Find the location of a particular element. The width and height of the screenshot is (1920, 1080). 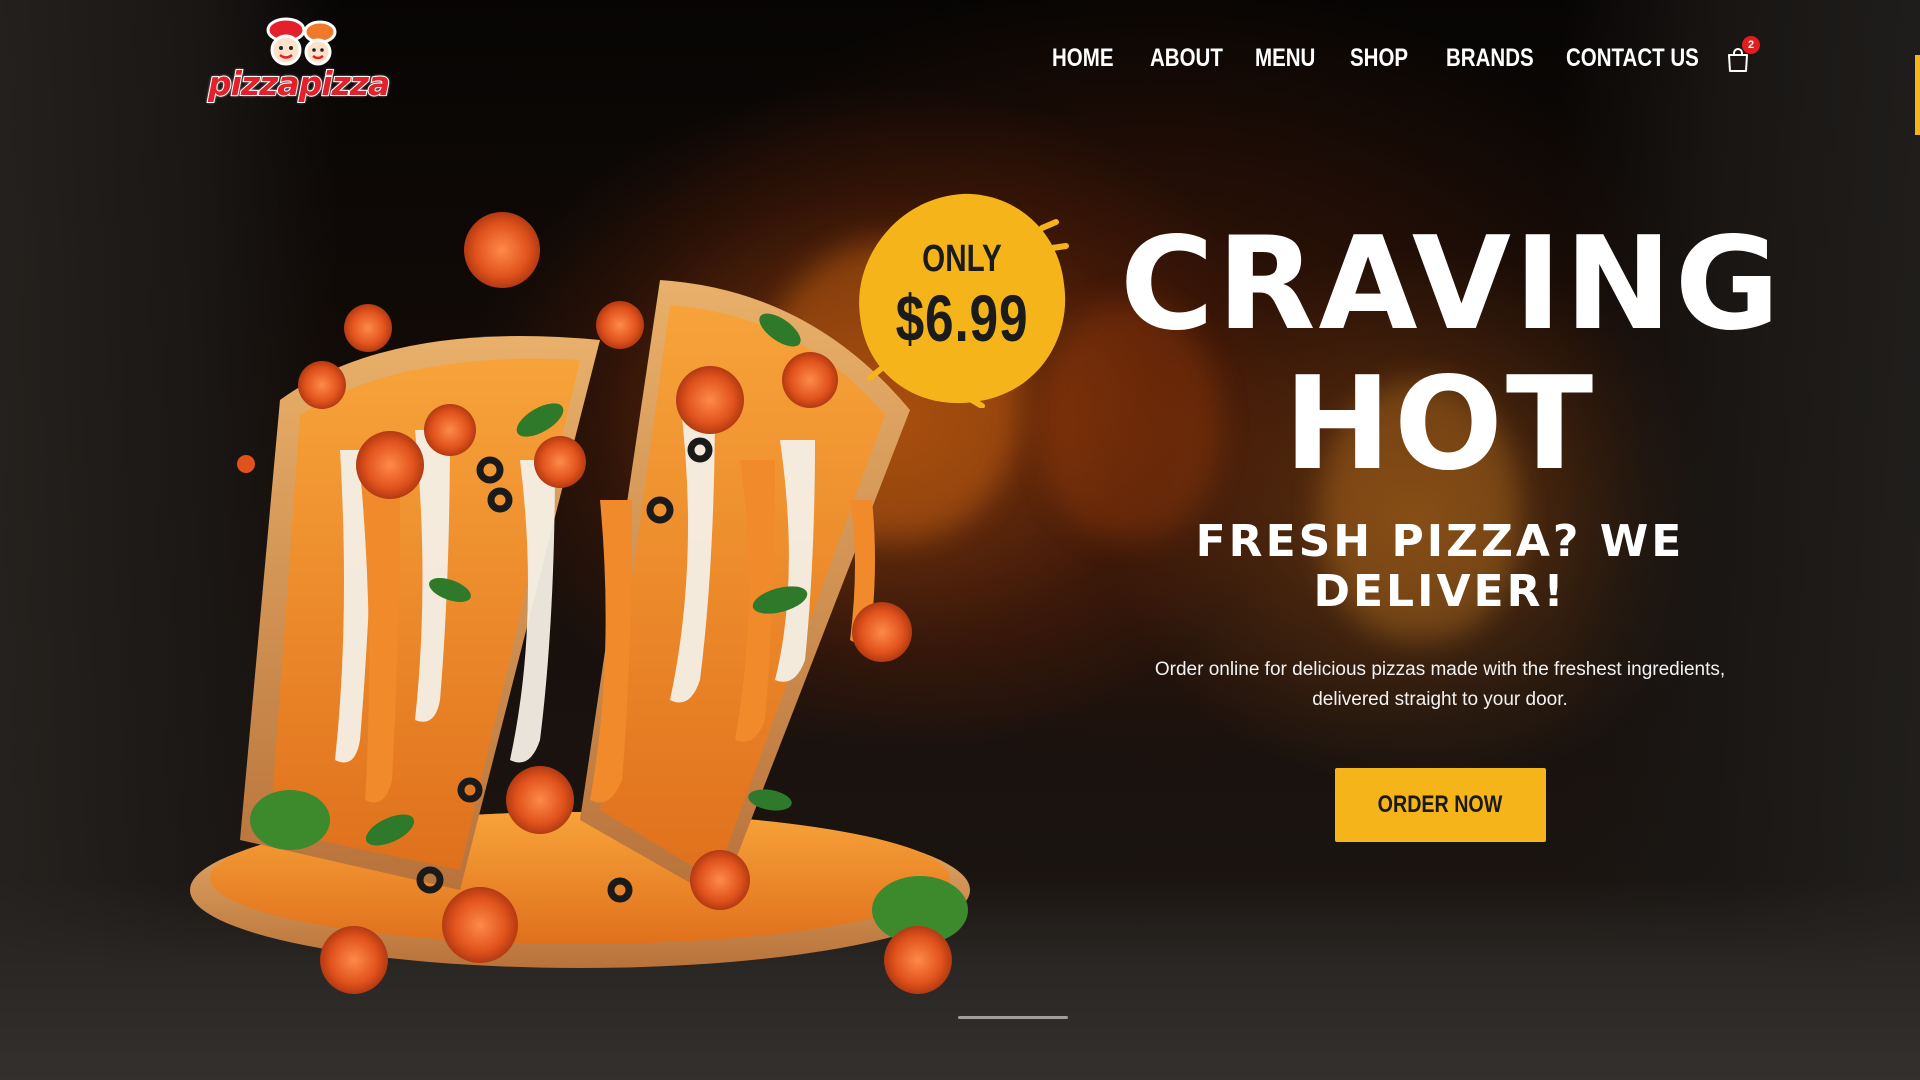

order-now-label: ORDER NOW is located at coordinates (1440, 804).